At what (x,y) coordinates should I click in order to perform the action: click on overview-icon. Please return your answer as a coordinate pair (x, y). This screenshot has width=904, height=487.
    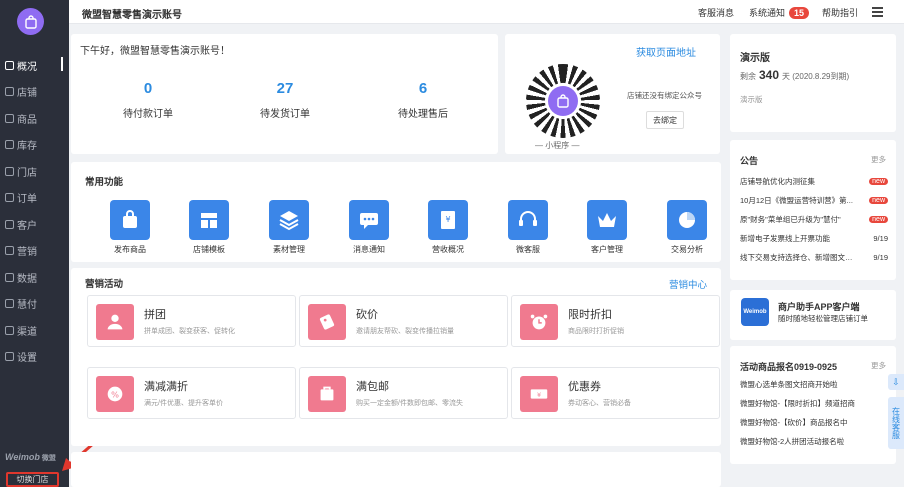
    Looking at the image, I should click on (9, 65).